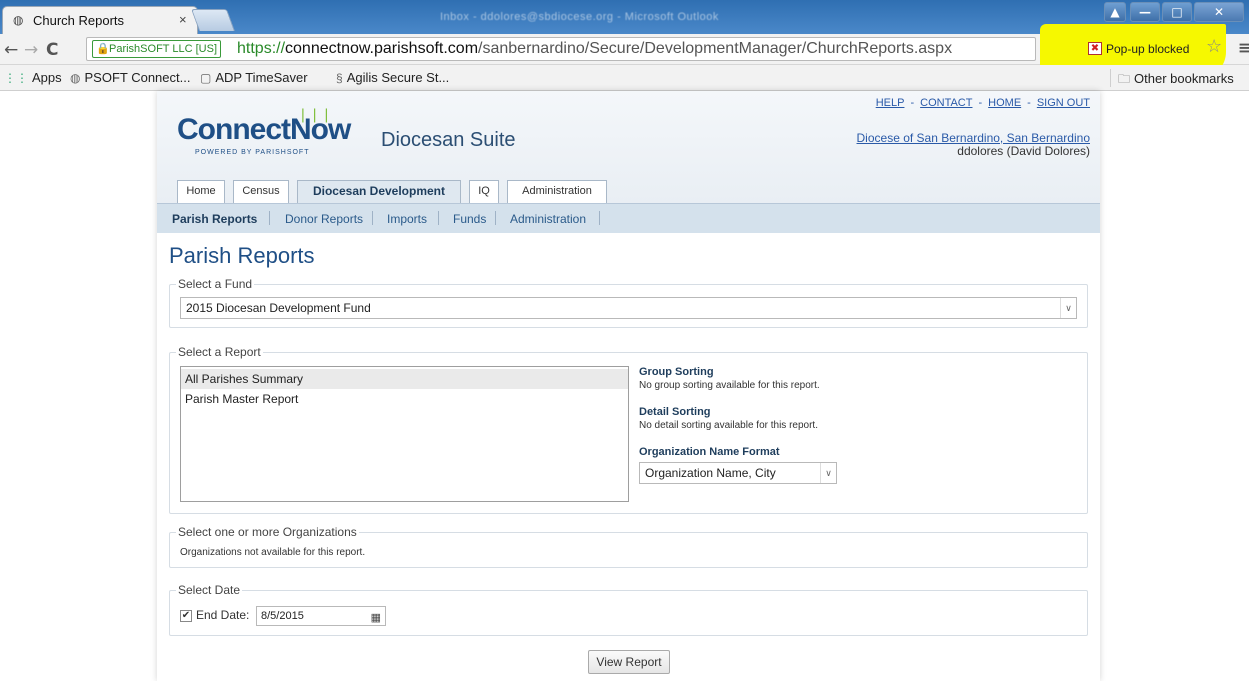  What do you see at coordinates (1124, 79) in the screenshot?
I see `folder-icon: 🗀` at bounding box center [1124, 79].